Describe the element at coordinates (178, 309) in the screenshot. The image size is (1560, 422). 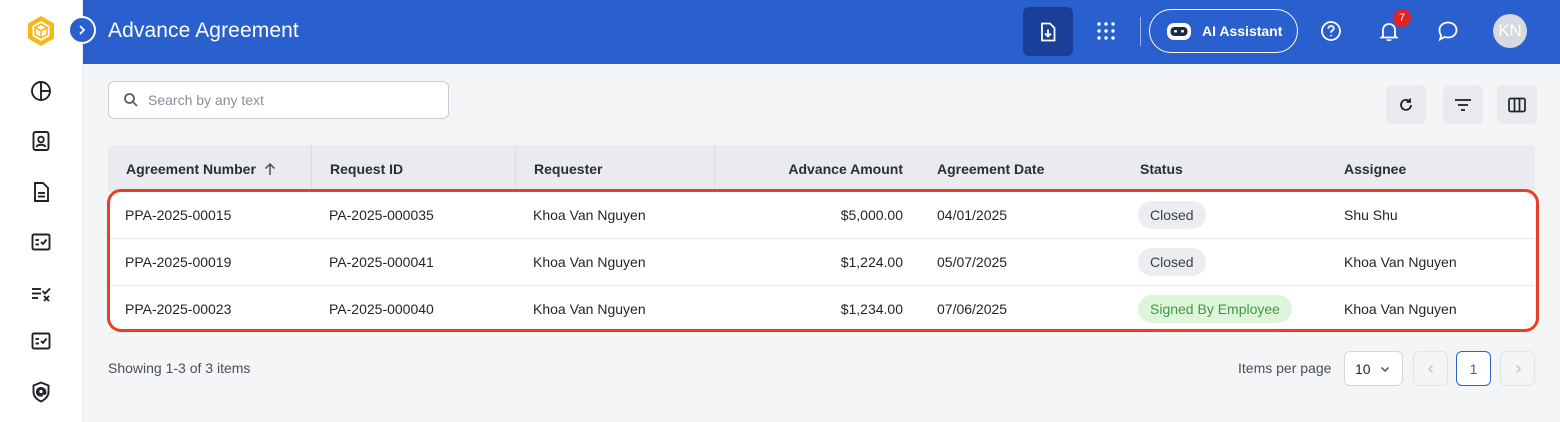
I see `cell-agreement-number: PPA-2025-00023` at that location.